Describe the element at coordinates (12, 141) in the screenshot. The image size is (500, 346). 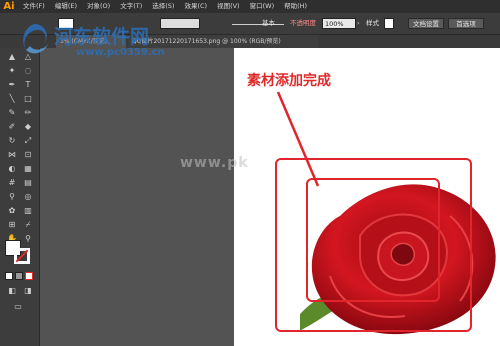
I see `rotate-tool-icon: ↻` at that location.